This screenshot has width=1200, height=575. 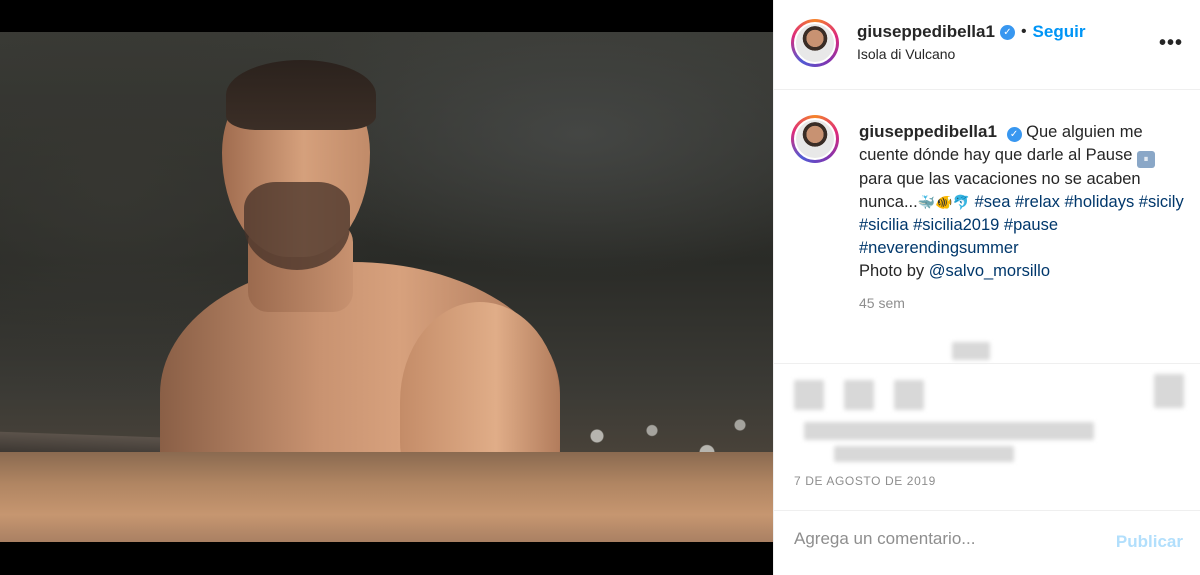 What do you see at coordinates (297, 226) in the screenshot?
I see `man-beard` at bounding box center [297, 226].